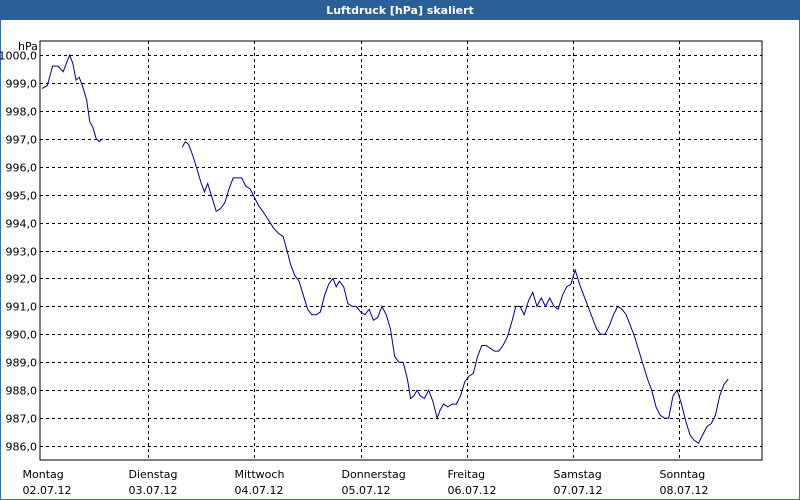  Describe the element at coordinates (260, 474) in the screenshot. I see `x-tick-day-label: Mittwoch` at that location.